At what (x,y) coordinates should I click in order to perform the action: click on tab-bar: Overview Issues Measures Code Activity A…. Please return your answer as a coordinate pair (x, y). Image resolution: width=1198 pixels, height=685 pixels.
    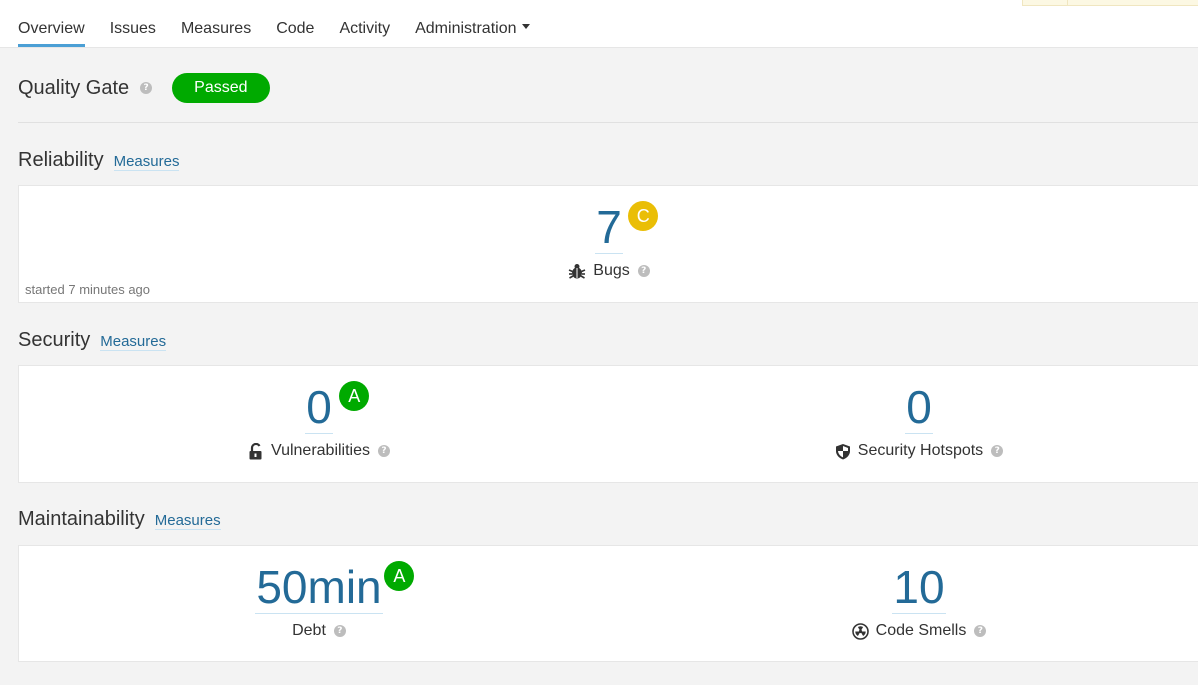
    Looking at the image, I should click on (286, 33).